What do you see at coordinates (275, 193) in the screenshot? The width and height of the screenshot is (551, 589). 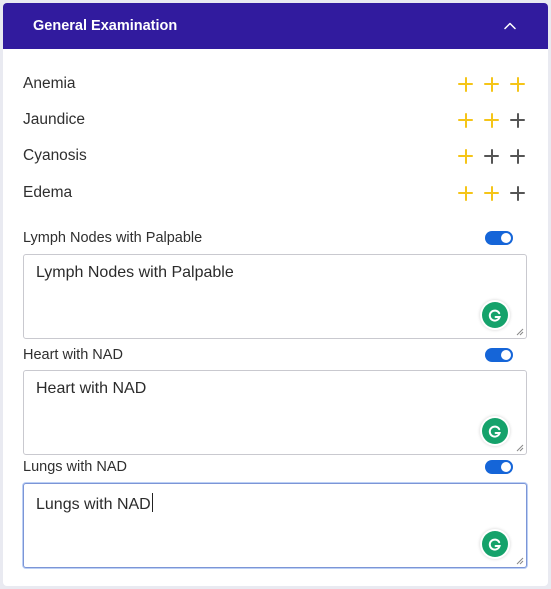 I see `score-row-edema: Edema` at bounding box center [275, 193].